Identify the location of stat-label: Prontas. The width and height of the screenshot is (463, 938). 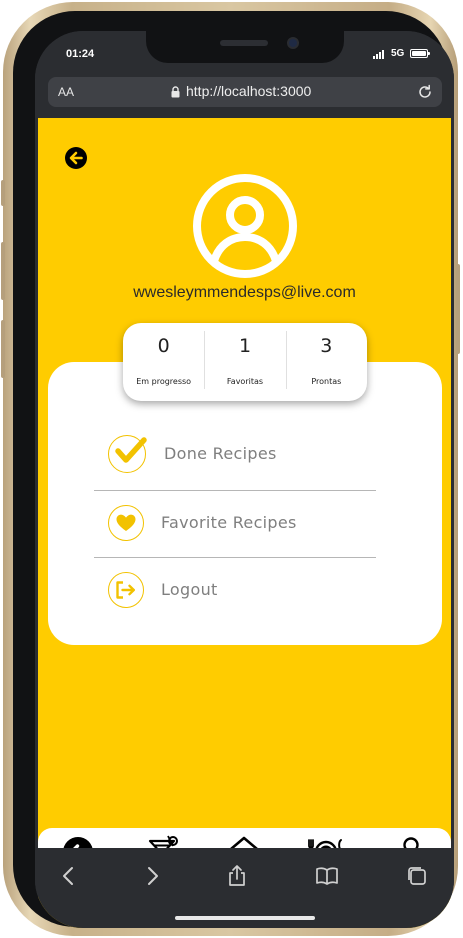
(326, 381).